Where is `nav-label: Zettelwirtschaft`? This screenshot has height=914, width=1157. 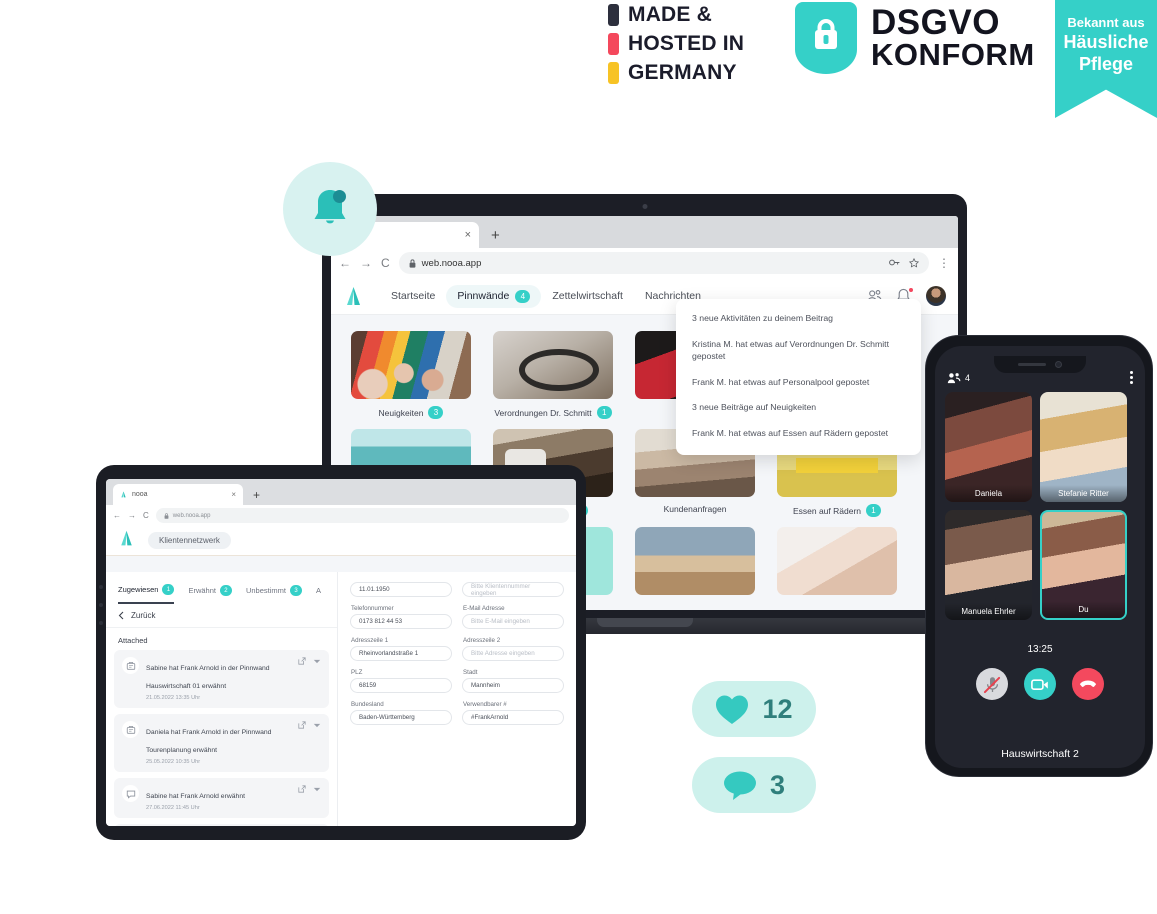
nav-label: Zettelwirtschaft is located at coordinates (587, 296).